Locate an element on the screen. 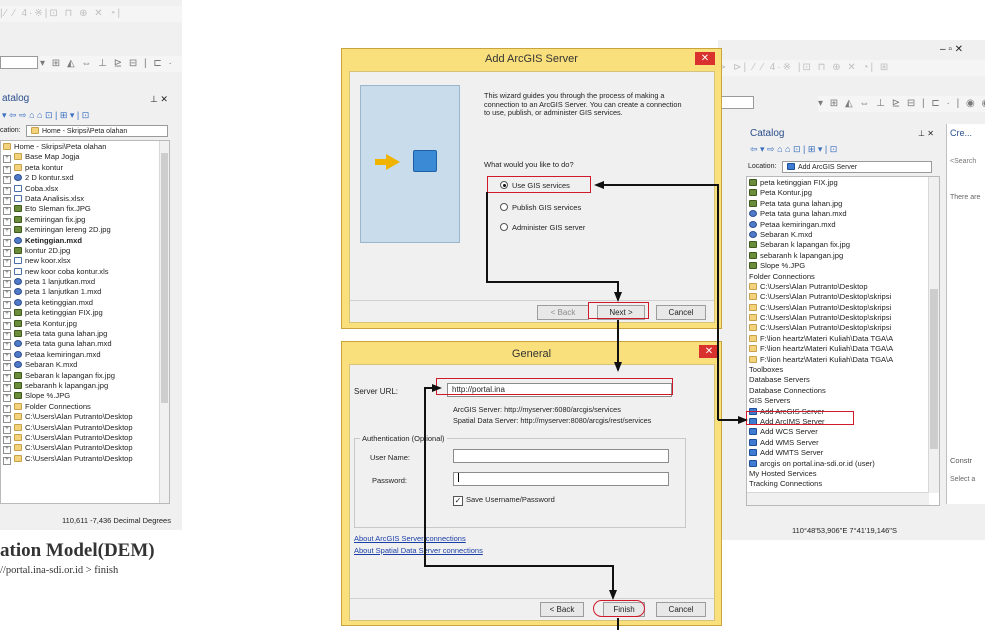 This screenshot has height=630, width=985. arrowhead-use-gis is located at coordinates (599, 185).